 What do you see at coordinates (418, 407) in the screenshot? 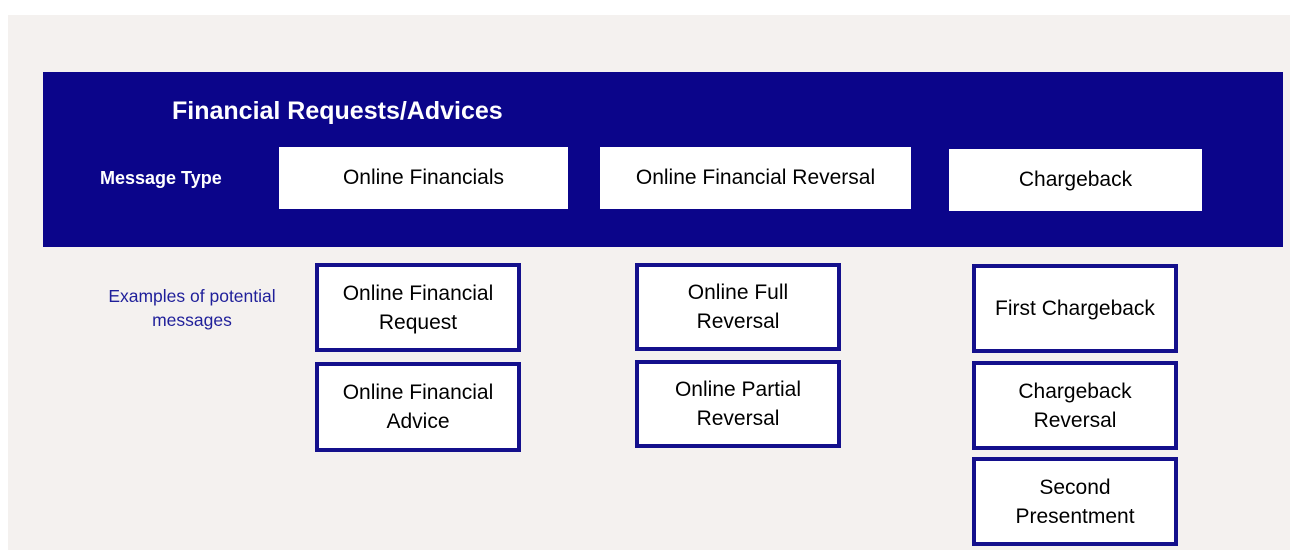
I see `example-online-financial-advice: Online Financial Advice` at bounding box center [418, 407].